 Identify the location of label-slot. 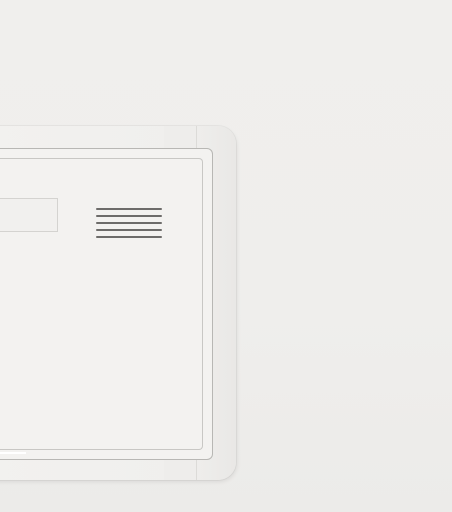
(29, 215).